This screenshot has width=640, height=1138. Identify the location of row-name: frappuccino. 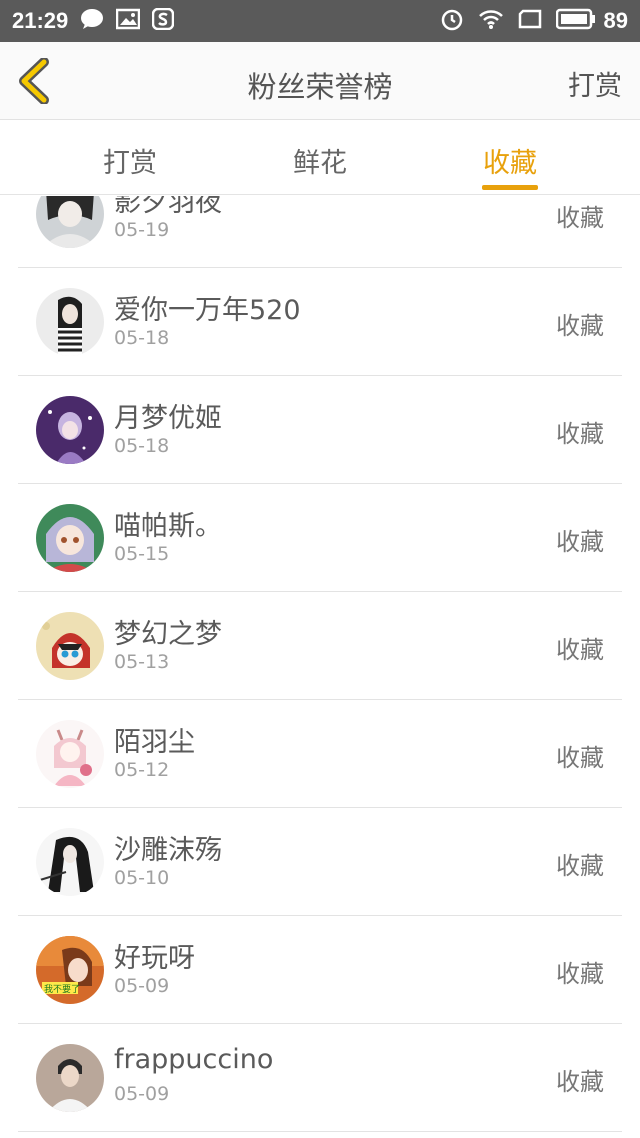
(194, 1059).